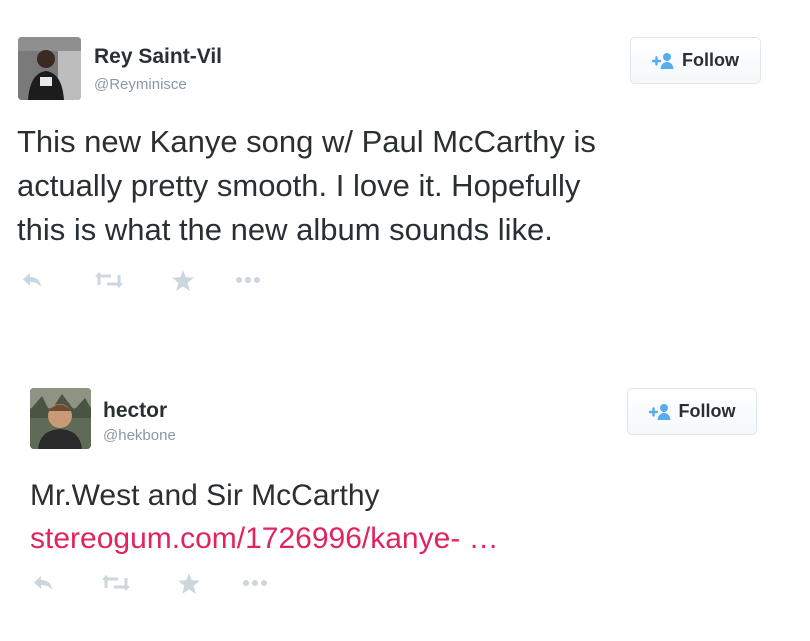 The height and width of the screenshot is (641, 810). I want to click on display-name: Rey Saint-Vil, so click(158, 57).